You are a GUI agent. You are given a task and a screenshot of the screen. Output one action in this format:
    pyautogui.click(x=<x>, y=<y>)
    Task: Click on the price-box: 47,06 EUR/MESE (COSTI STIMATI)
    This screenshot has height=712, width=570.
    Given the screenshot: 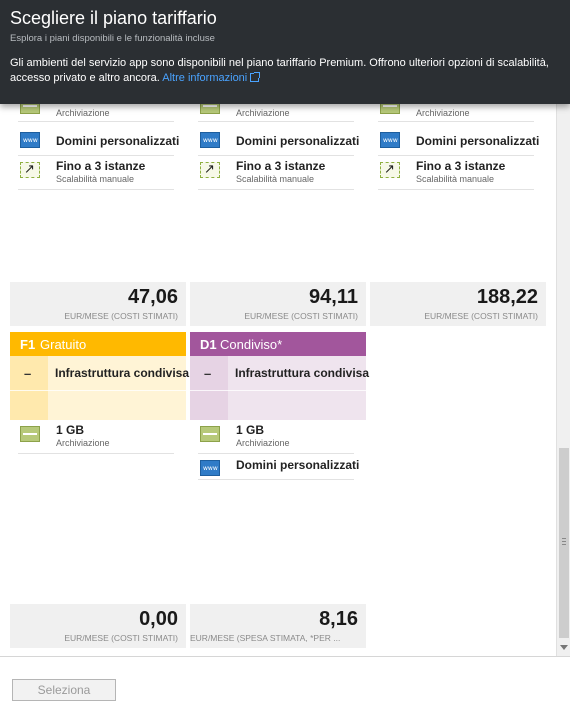 What is the action you would take?
    pyautogui.click(x=98, y=304)
    